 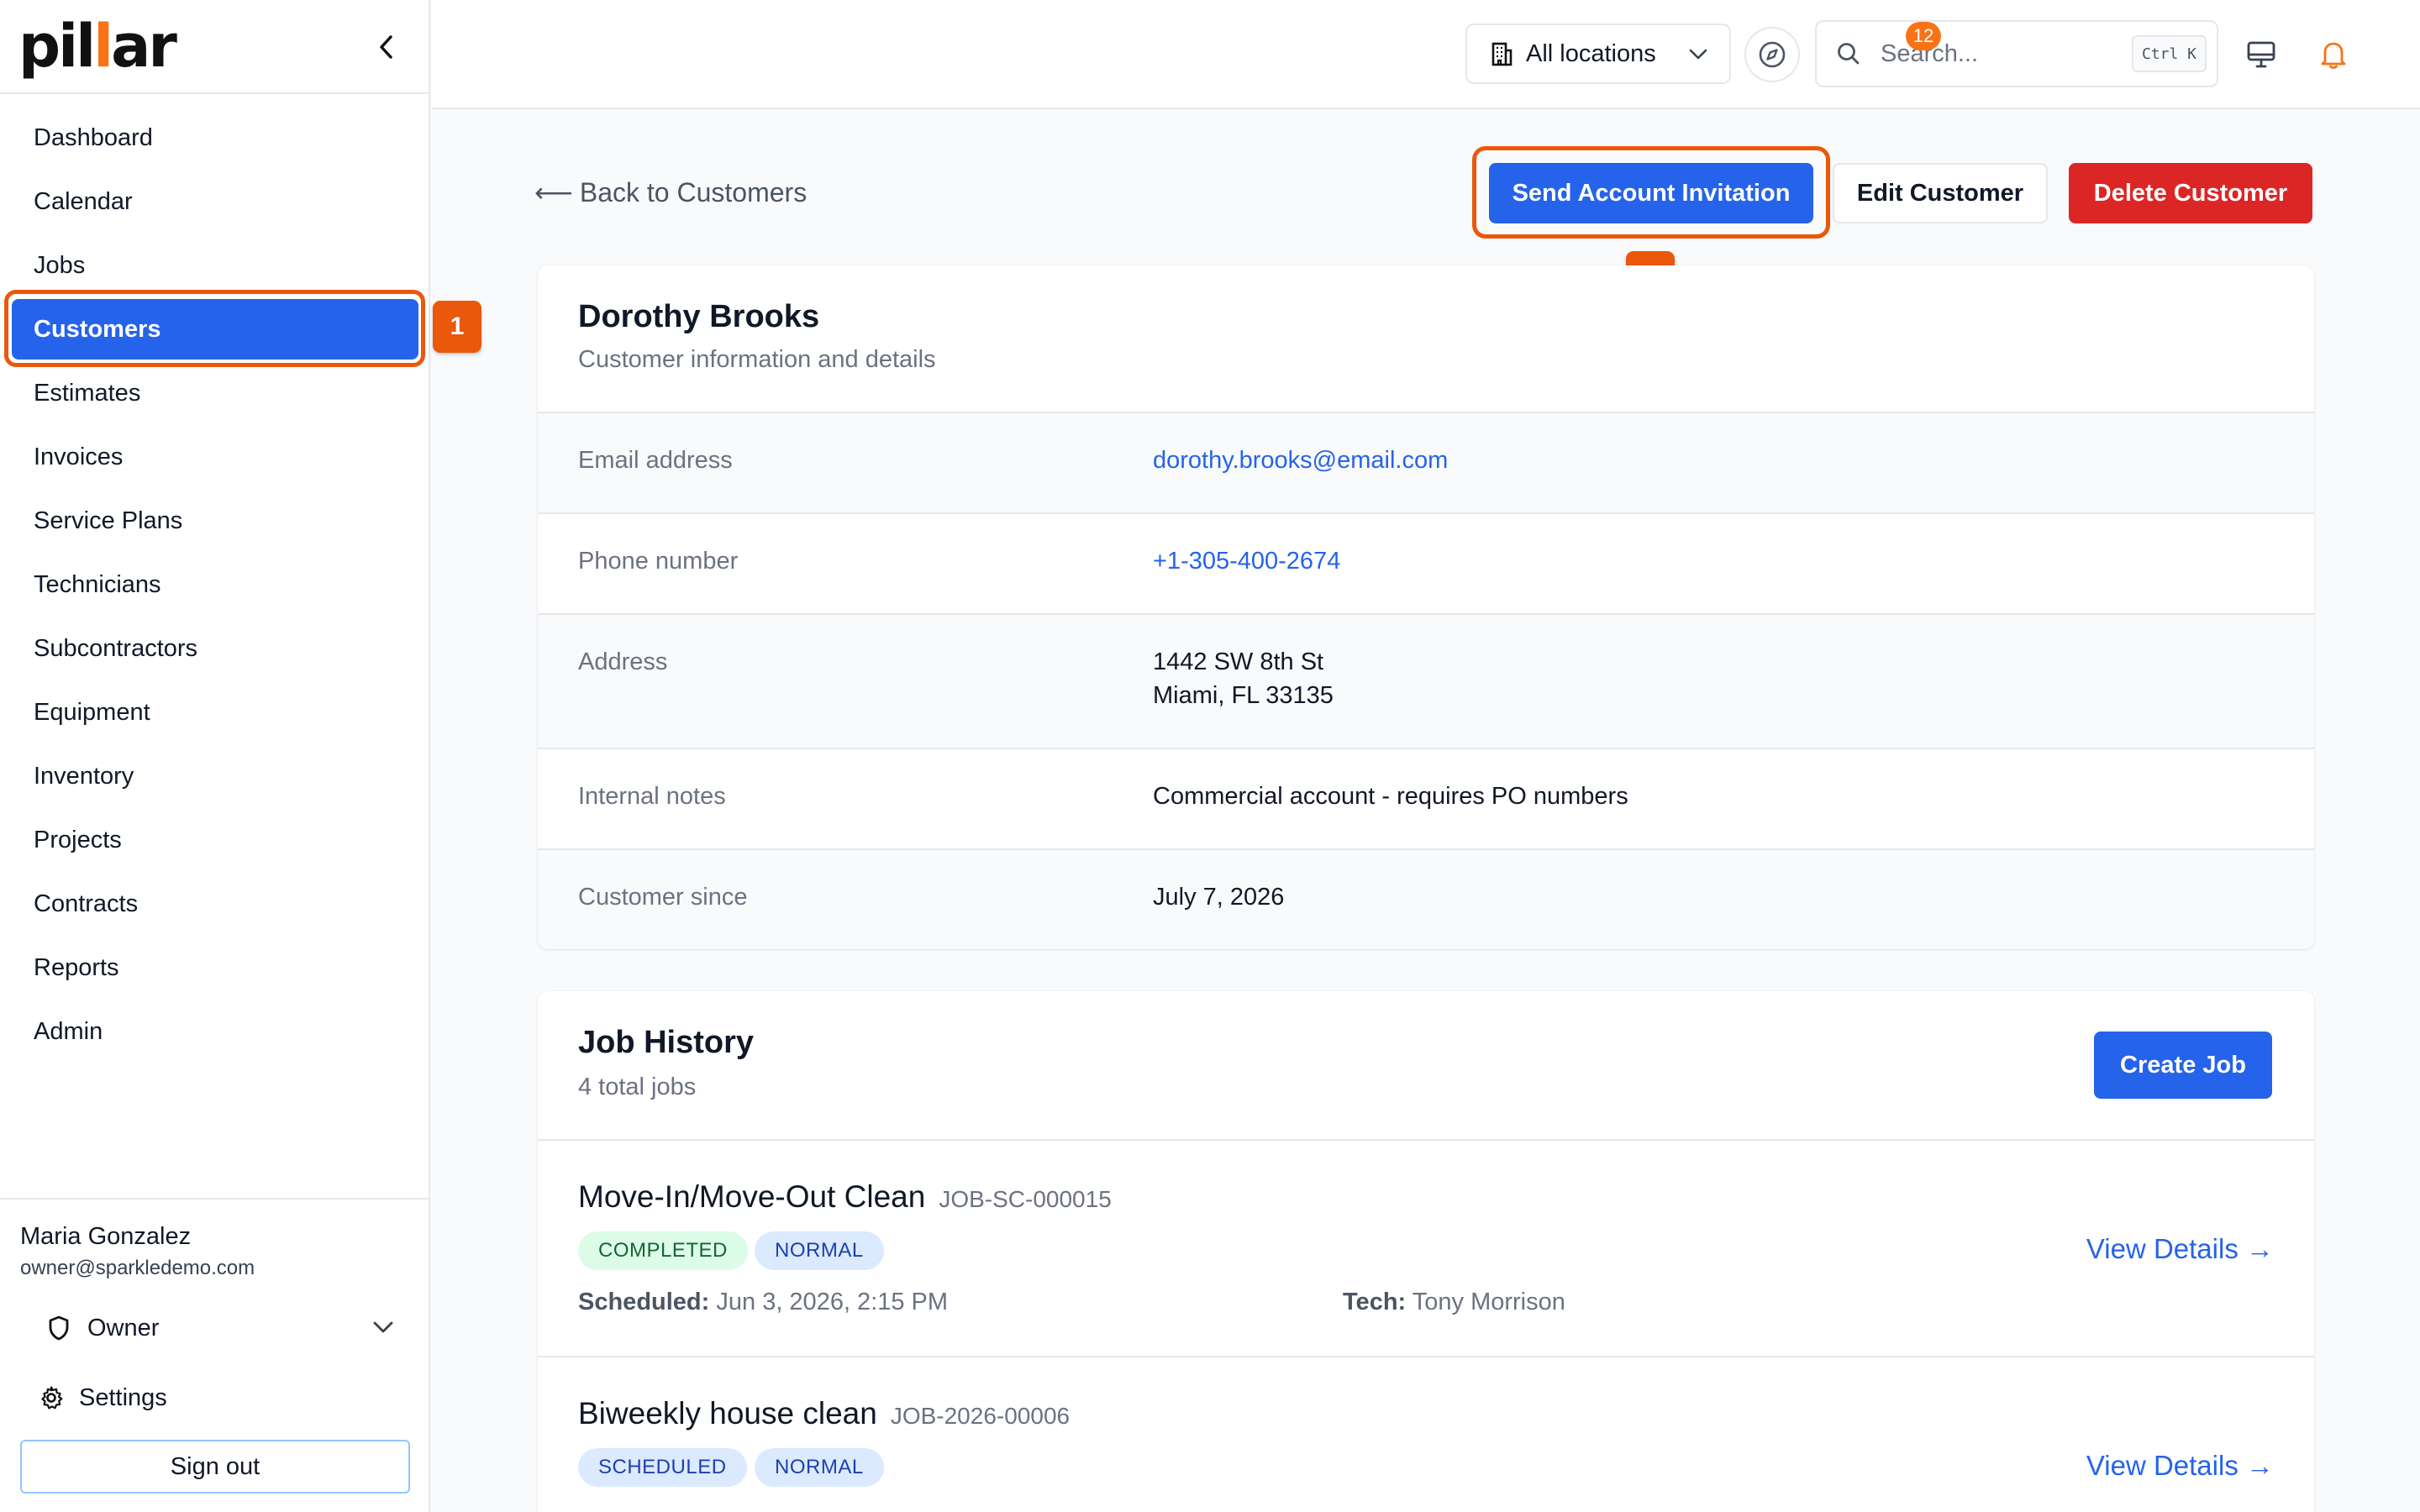 I want to click on email-label: Email address, so click(x=656, y=460).